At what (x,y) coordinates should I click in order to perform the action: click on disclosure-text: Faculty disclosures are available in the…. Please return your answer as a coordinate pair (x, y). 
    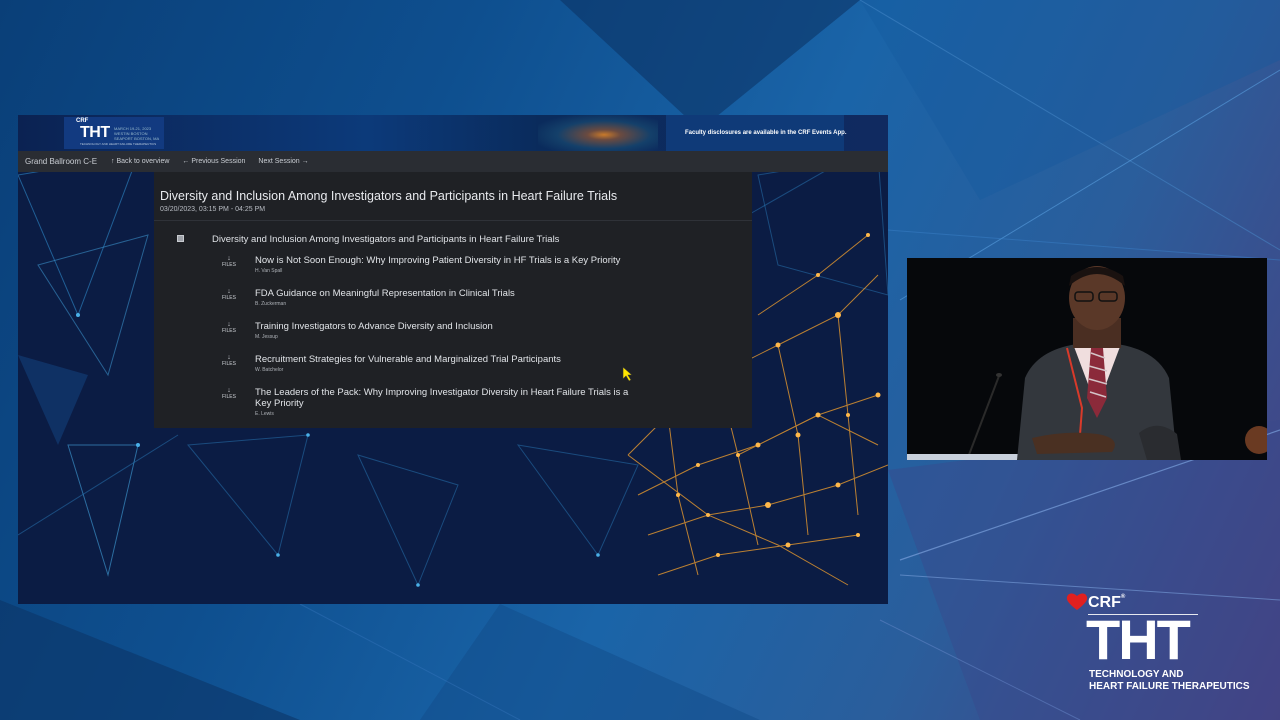
    Looking at the image, I should click on (766, 133).